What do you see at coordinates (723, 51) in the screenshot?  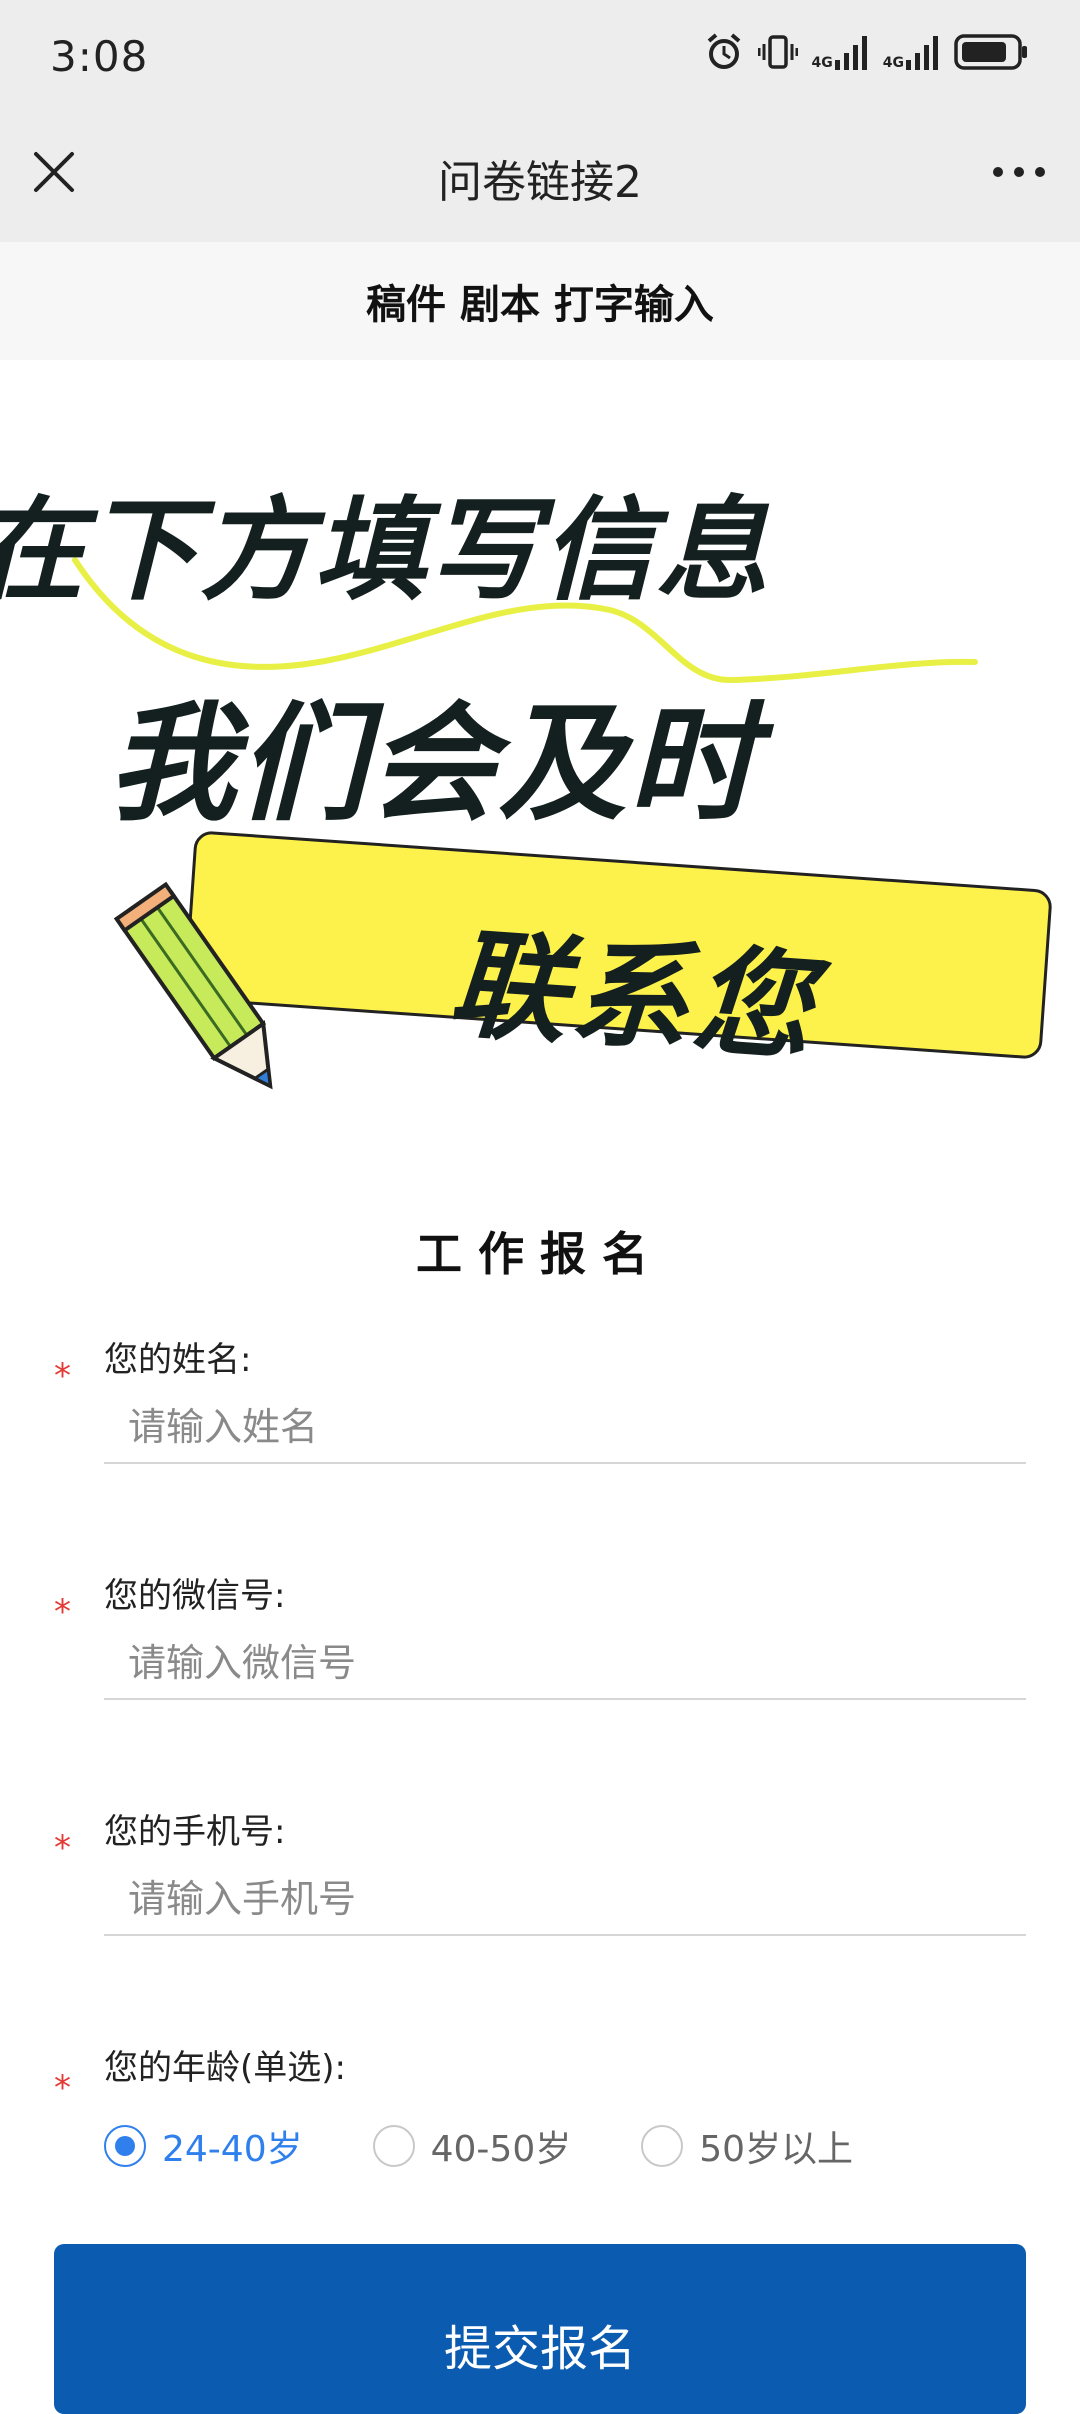 I see `alarm-icon` at bounding box center [723, 51].